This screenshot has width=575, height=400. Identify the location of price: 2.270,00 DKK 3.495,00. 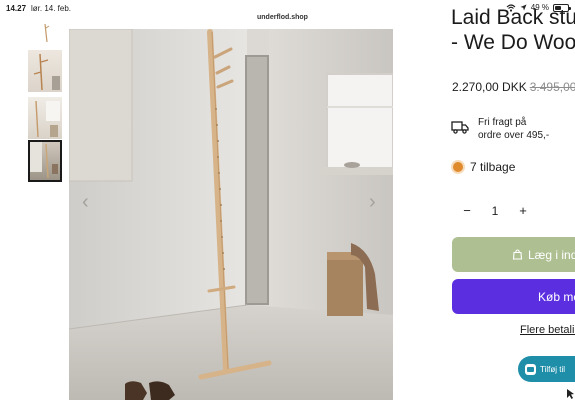
(513, 87).